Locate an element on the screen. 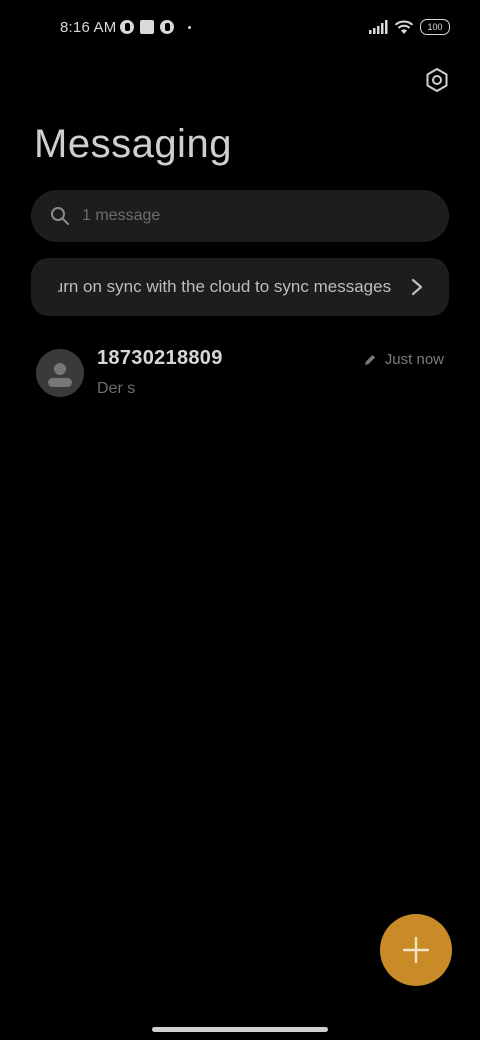 This screenshot has width=480, height=1040. settings-hex-icon is located at coordinates (437, 80).